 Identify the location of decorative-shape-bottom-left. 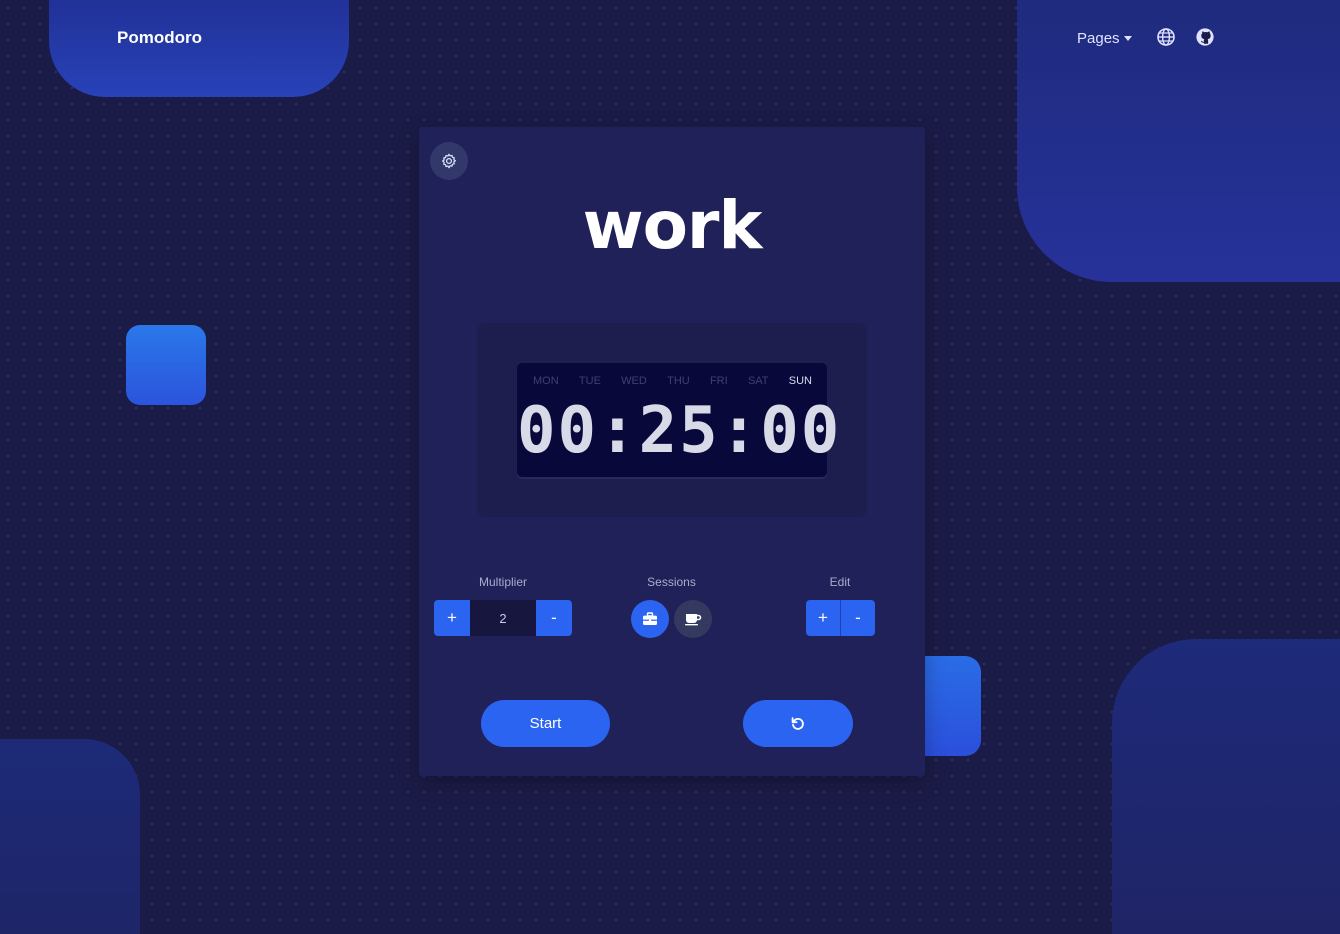
(70, 836).